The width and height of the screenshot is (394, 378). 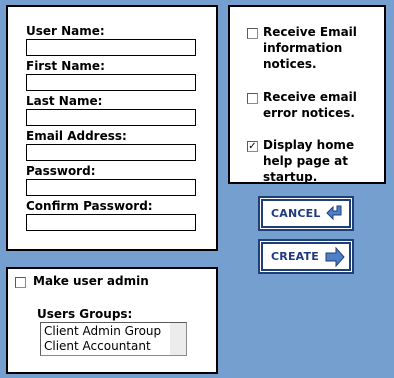 I want to click on confirm-password-input, so click(x=111, y=222).